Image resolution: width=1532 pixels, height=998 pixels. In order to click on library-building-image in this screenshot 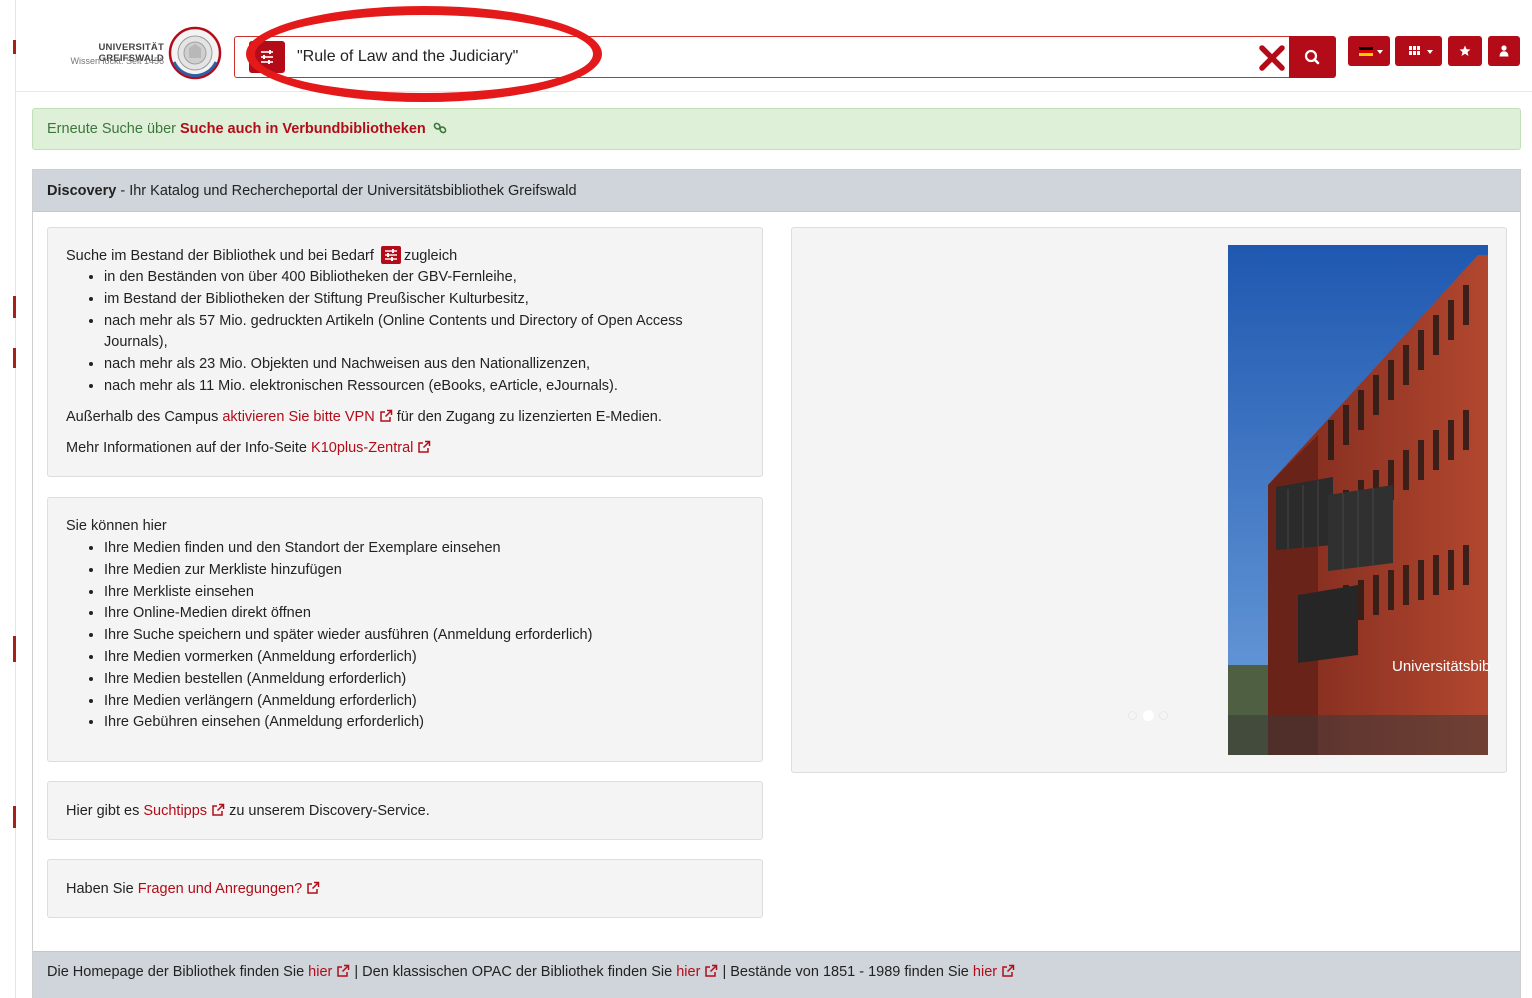, I will do `click(1358, 500)`.